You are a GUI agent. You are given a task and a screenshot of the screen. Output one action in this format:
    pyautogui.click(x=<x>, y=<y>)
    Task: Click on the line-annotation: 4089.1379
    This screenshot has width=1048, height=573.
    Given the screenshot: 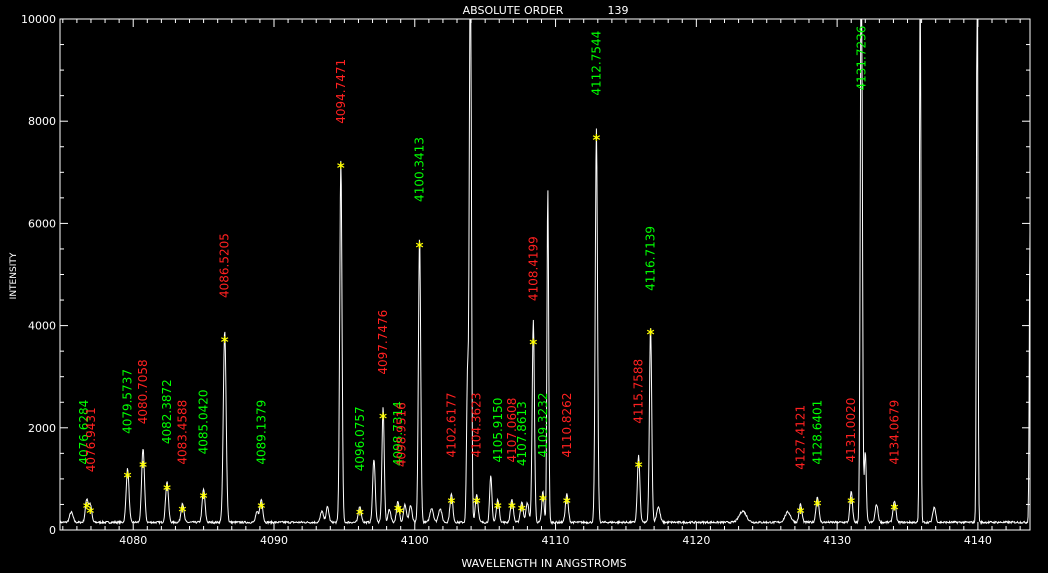 What is the action you would take?
    pyautogui.click(x=261, y=432)
    